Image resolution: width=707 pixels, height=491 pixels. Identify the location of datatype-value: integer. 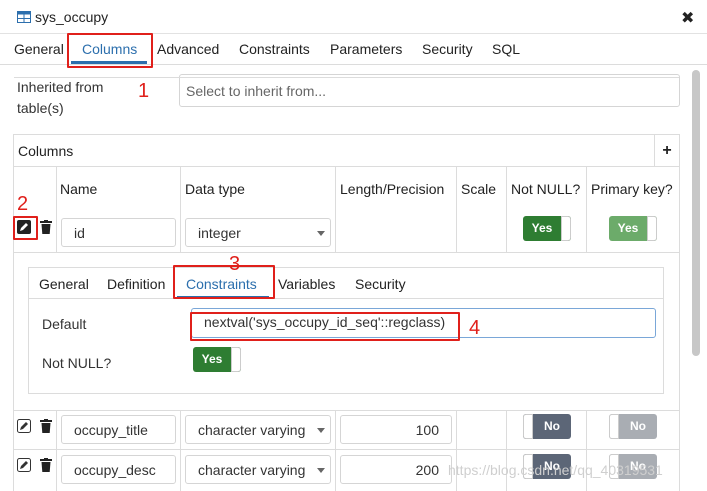
(219, 233).